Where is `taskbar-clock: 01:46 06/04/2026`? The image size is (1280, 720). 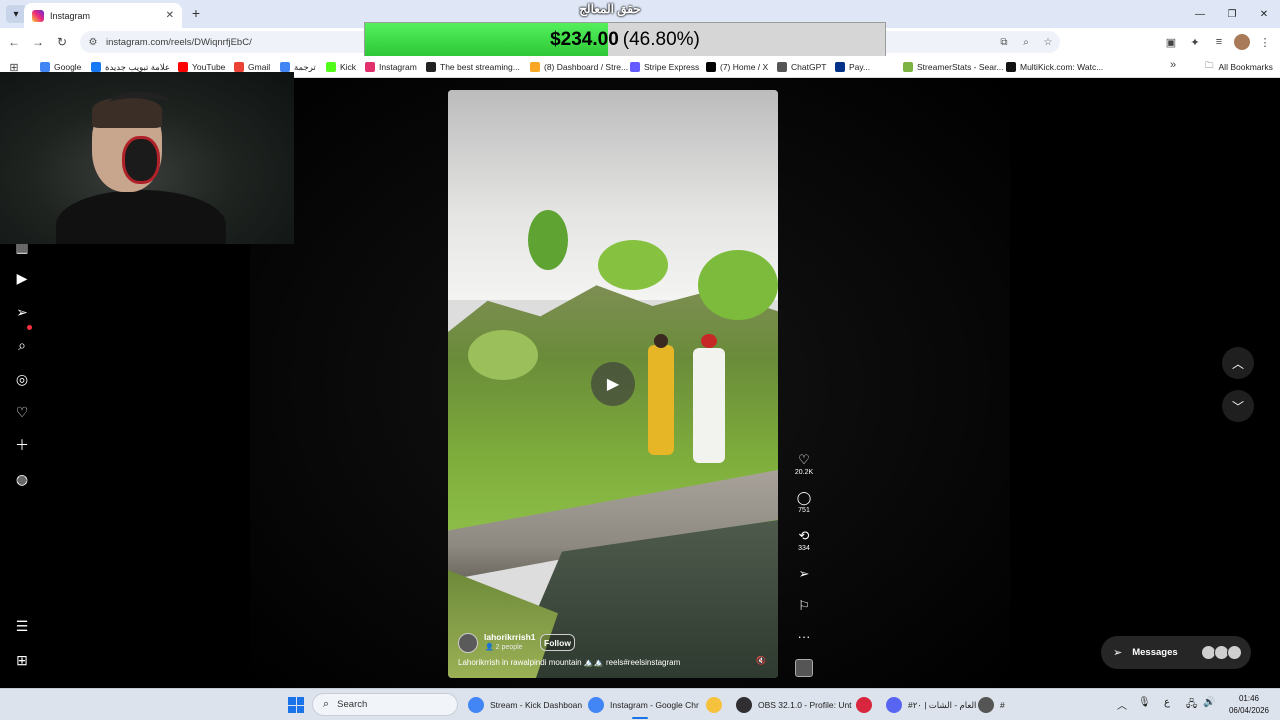
taskbar-clock: 01:46 06/04/2026 is located at coordinates (1249, 705).